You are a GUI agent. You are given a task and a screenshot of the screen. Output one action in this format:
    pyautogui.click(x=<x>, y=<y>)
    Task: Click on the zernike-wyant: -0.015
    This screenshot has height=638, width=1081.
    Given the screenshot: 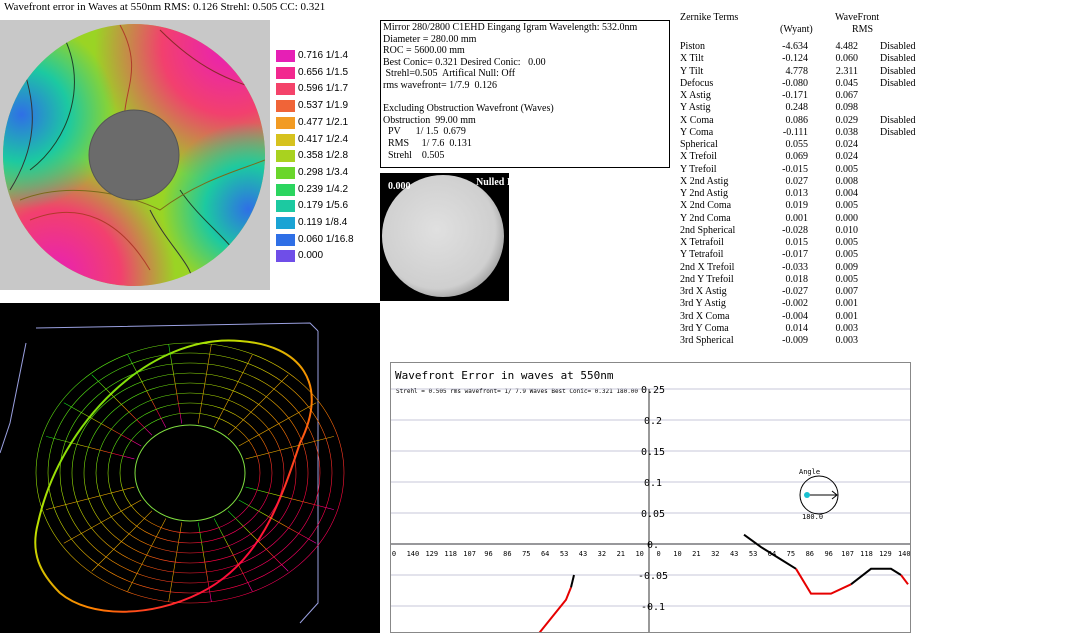 What is the action you would take?
    pyautogui.click(x=795, y=169)
    